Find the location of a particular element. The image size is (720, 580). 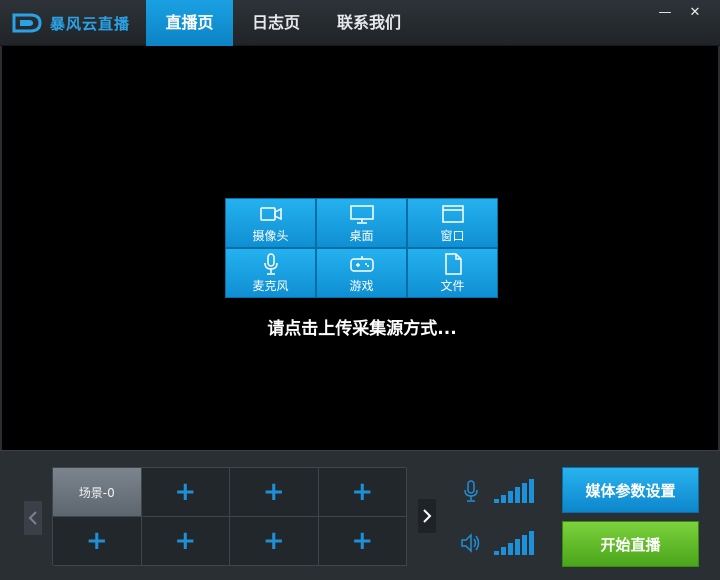

monitor-icon is located at coordinates (361, 214).